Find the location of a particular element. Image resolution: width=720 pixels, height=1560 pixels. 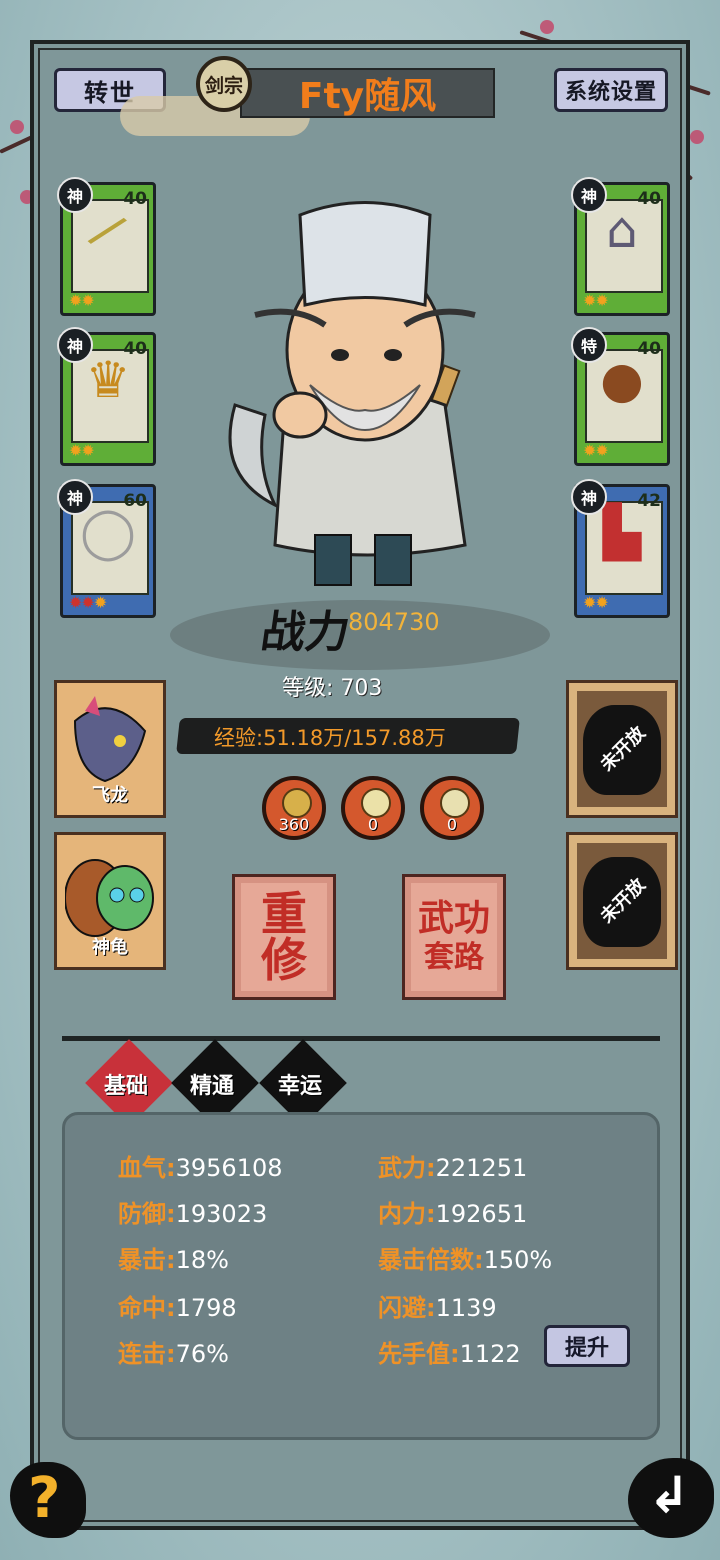

player-name: Fty随风 is located at coordinates (367, 93).